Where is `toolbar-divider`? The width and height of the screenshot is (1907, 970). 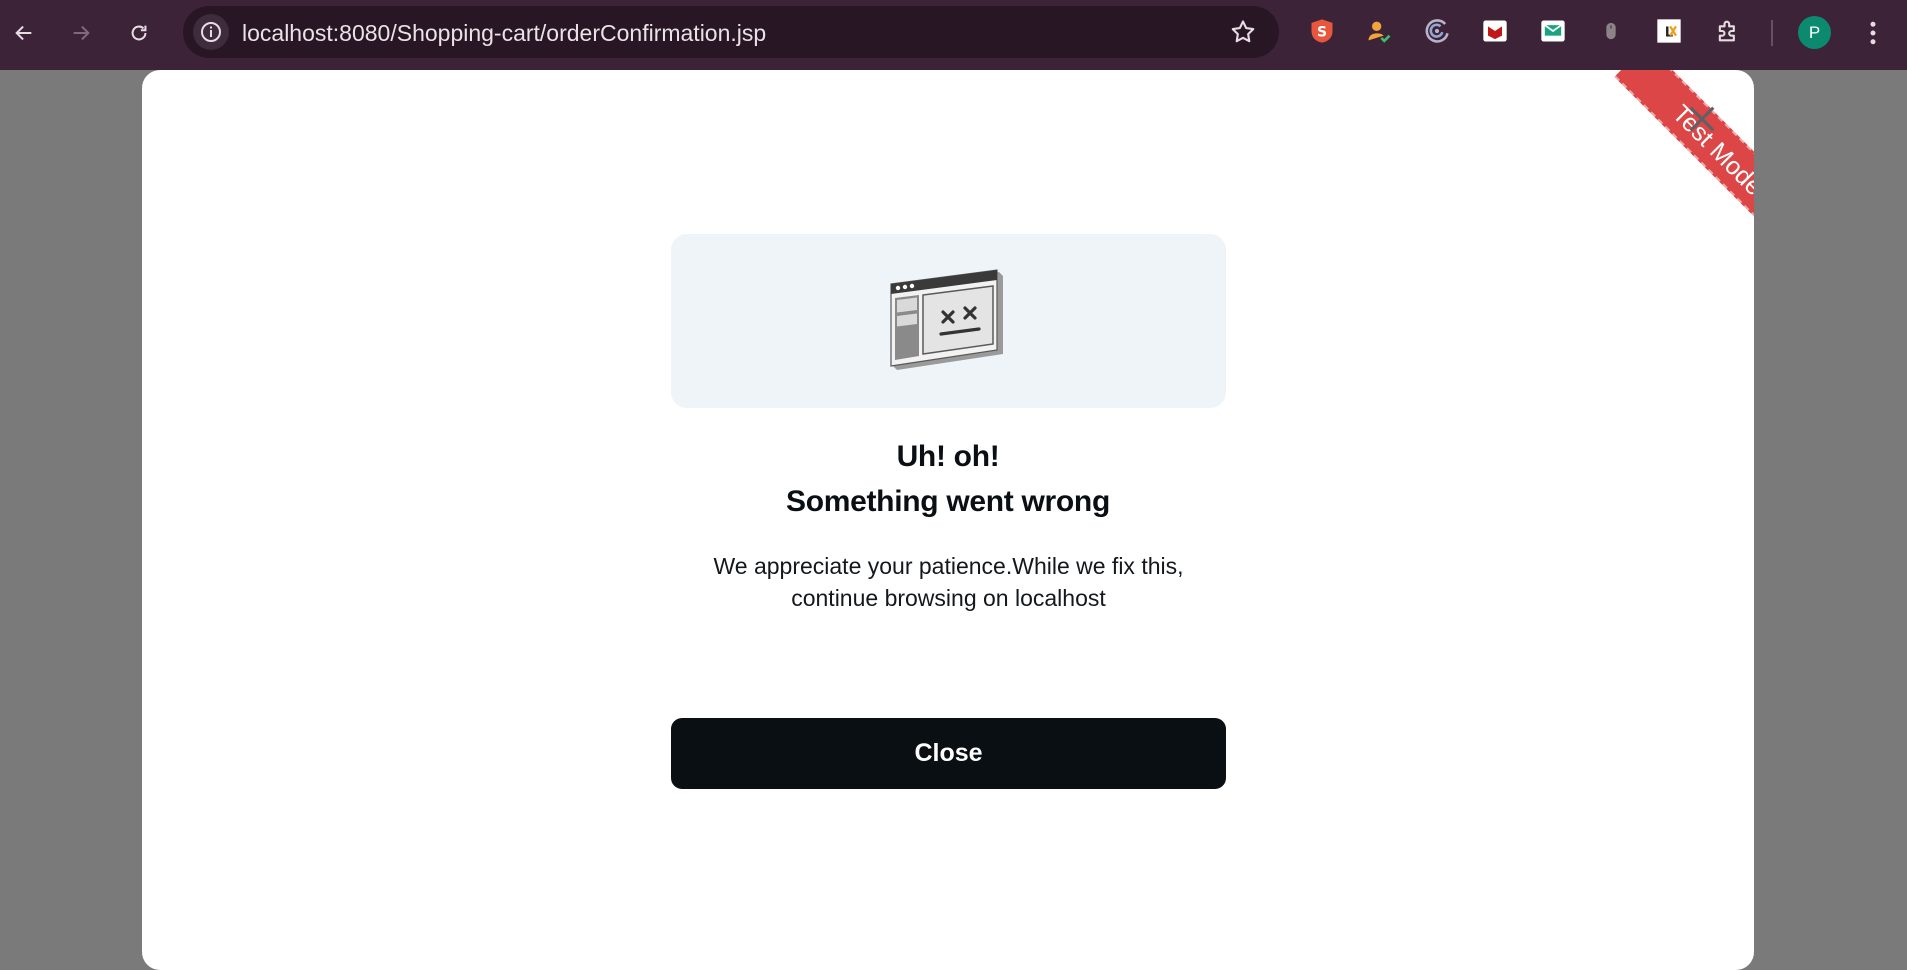
toolbar-divider is located at coordinates (1772, 33).